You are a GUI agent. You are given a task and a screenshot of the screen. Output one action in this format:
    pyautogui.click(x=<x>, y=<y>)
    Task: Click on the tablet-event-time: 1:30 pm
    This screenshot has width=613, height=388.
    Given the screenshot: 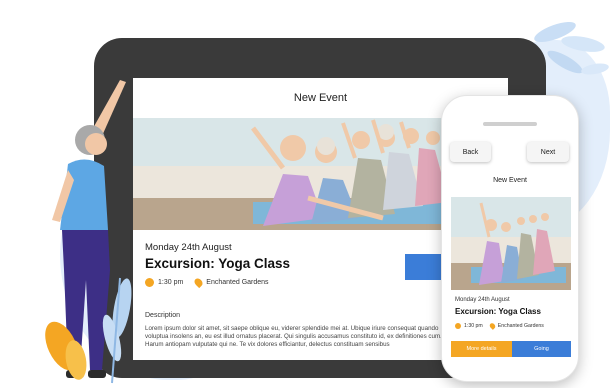 What is the action you would take?
    pyautogui.click(x=171, y=282)
    